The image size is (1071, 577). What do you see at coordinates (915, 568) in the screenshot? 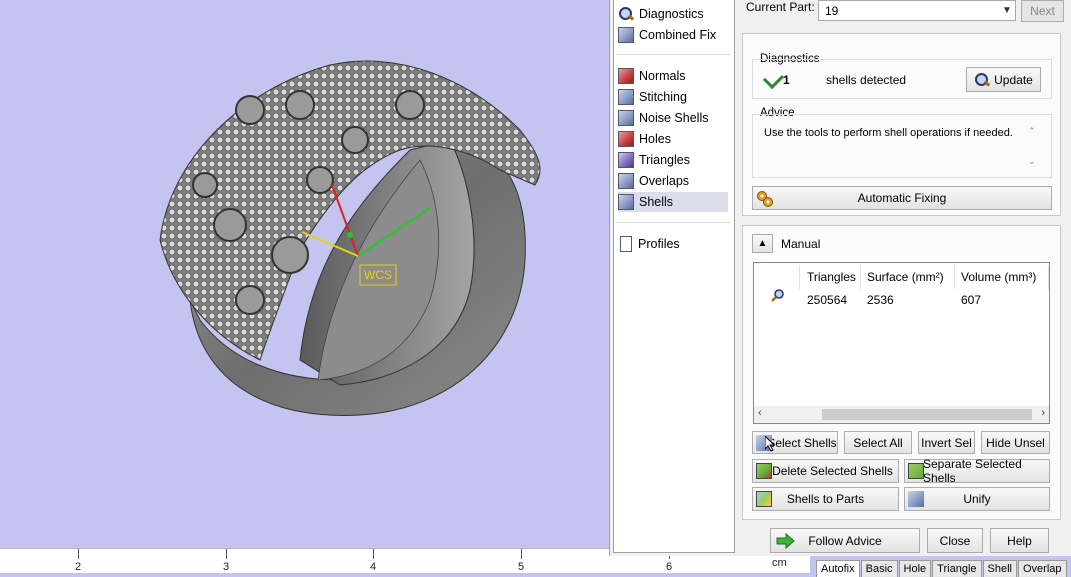
I see `tab-hole: Hole` at bounding box center [915, 568].